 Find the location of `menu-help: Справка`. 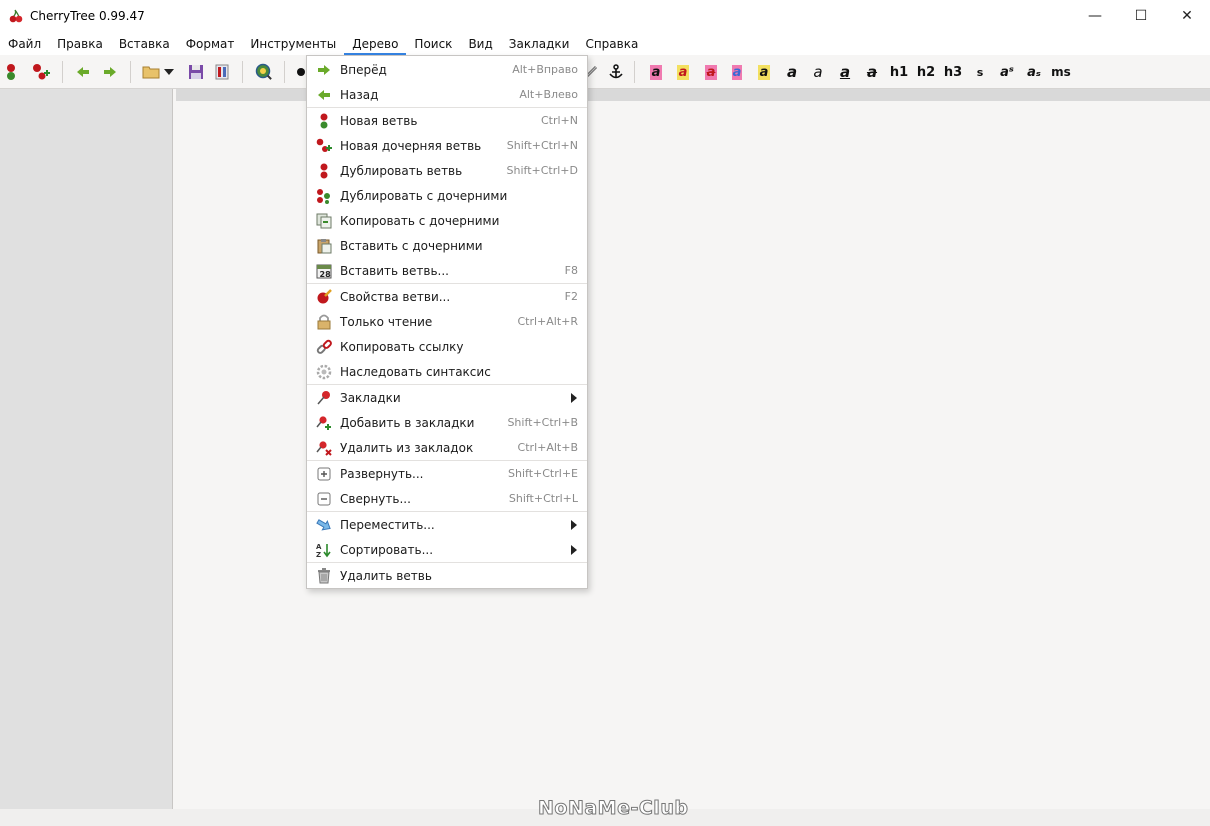

menu-help: Справка is located at coordinates (611, 43).